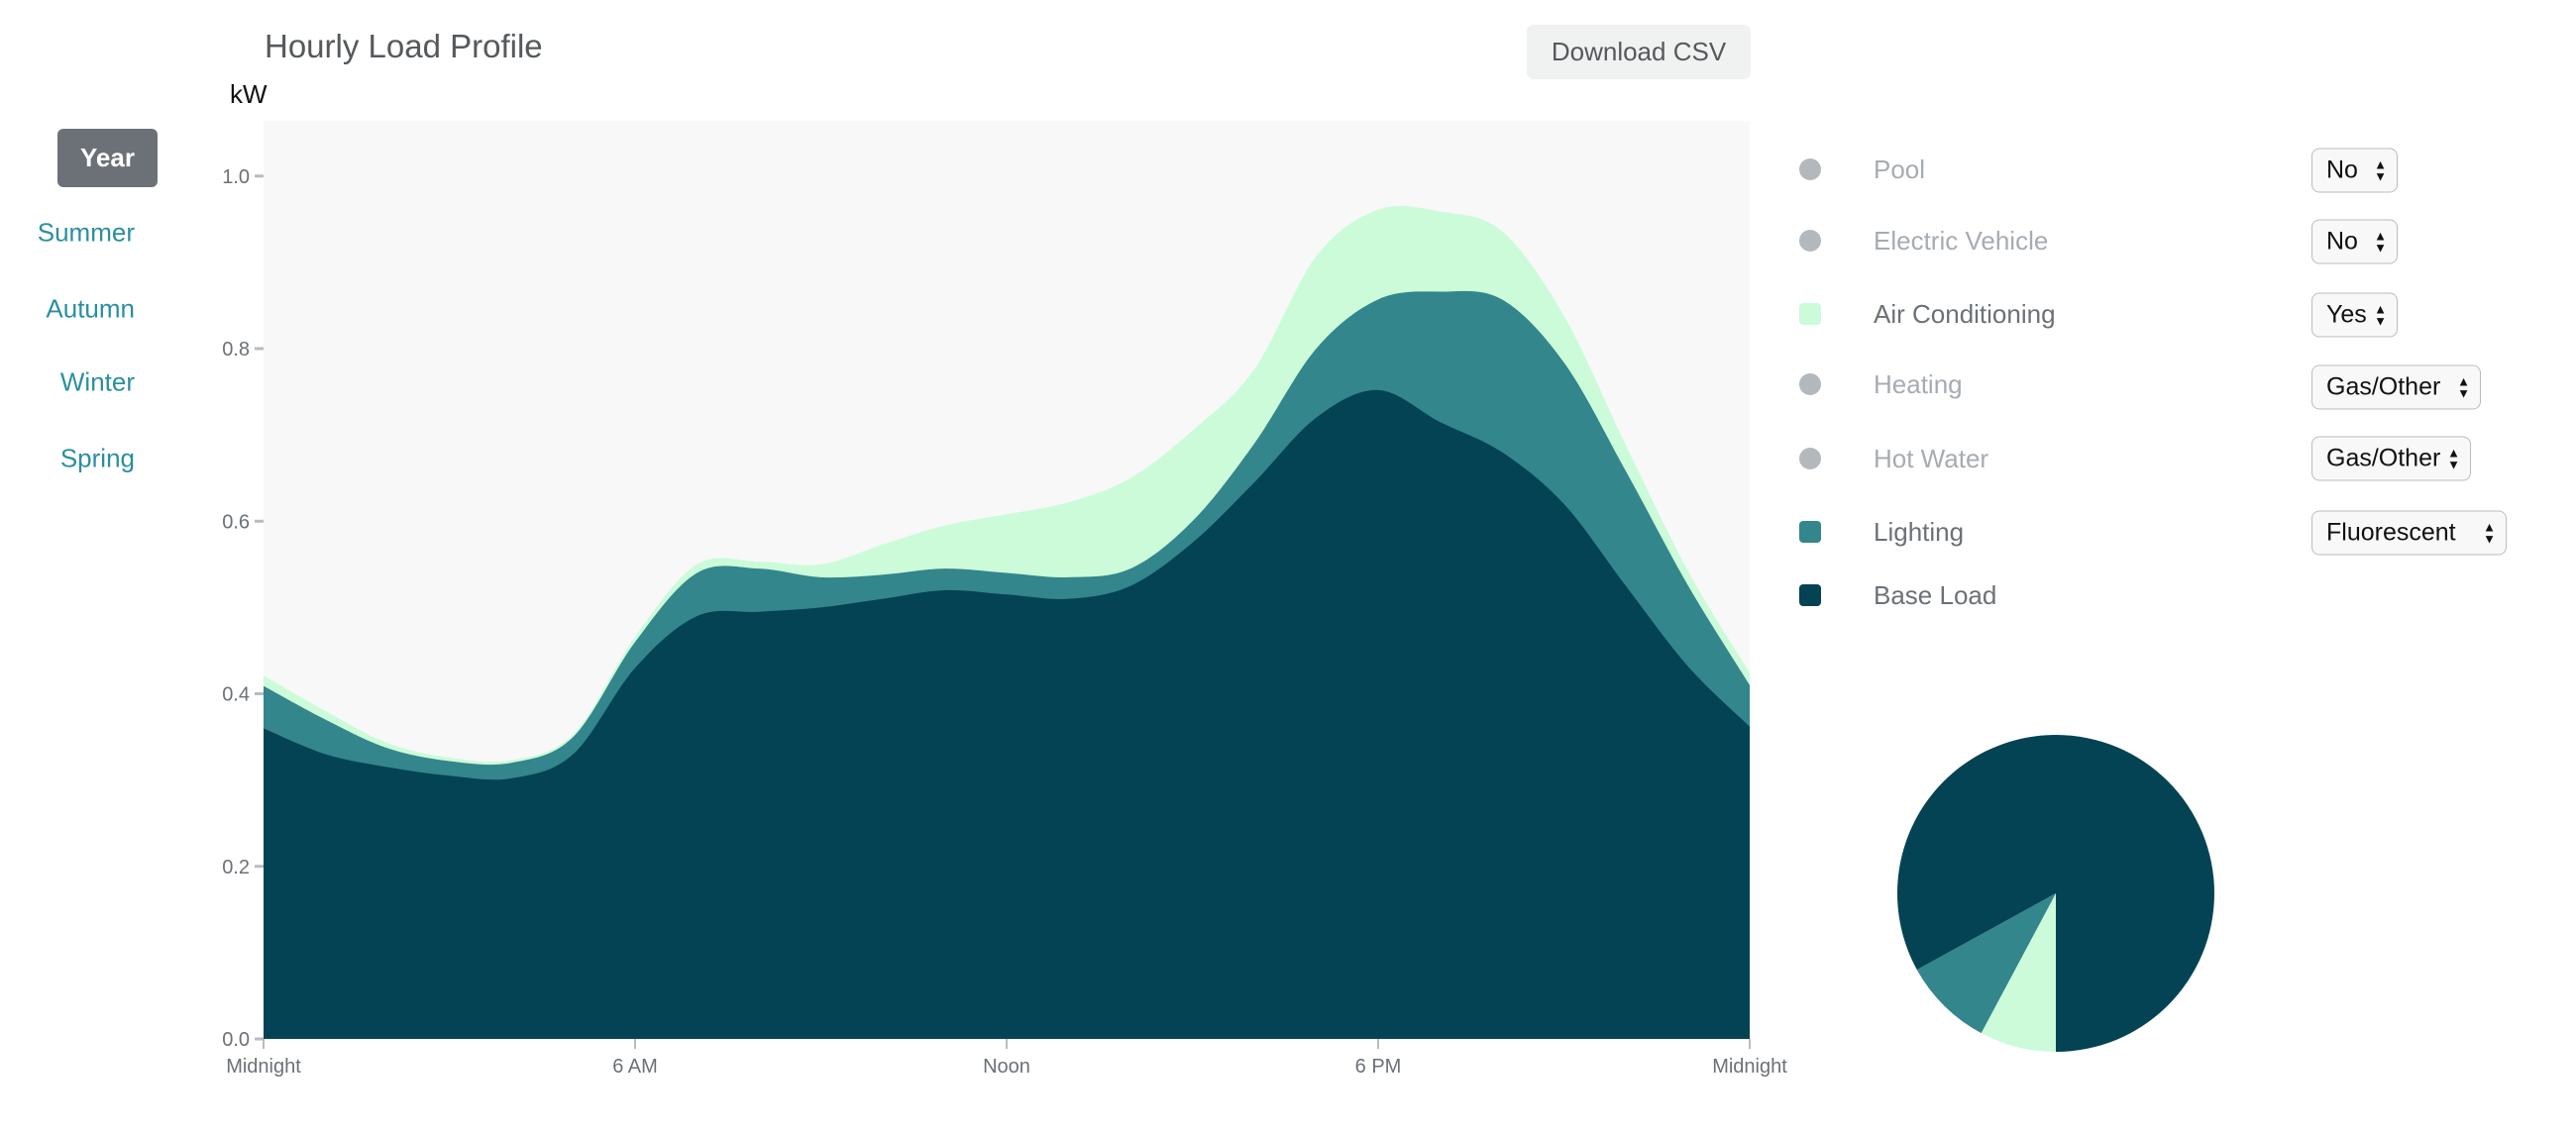 The image size is (2576, 1133). I want to click on legend-item-electric-vehicle: Electric Vehicle, so click(1923, 240).